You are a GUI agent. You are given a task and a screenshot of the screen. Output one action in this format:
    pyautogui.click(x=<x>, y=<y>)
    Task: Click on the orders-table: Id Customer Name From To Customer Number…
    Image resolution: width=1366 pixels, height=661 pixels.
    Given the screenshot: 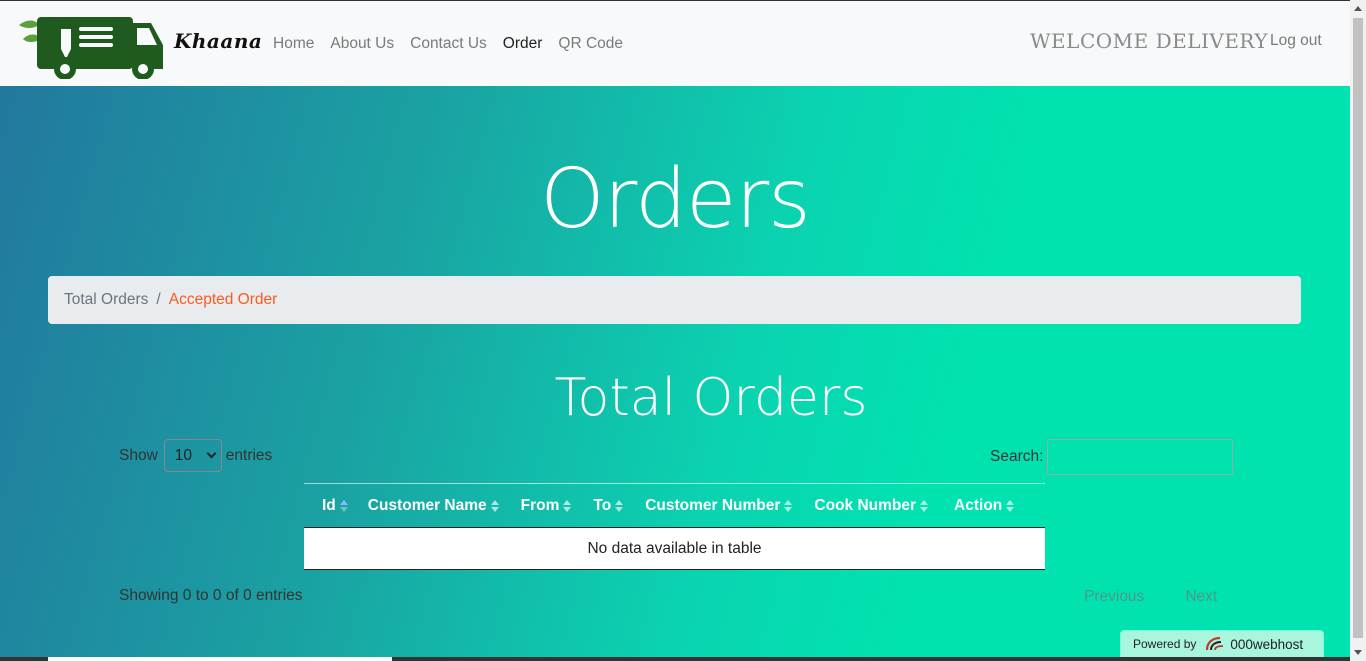 What is the action you would take?
    pyautogui.click(x=674, y=526)
    